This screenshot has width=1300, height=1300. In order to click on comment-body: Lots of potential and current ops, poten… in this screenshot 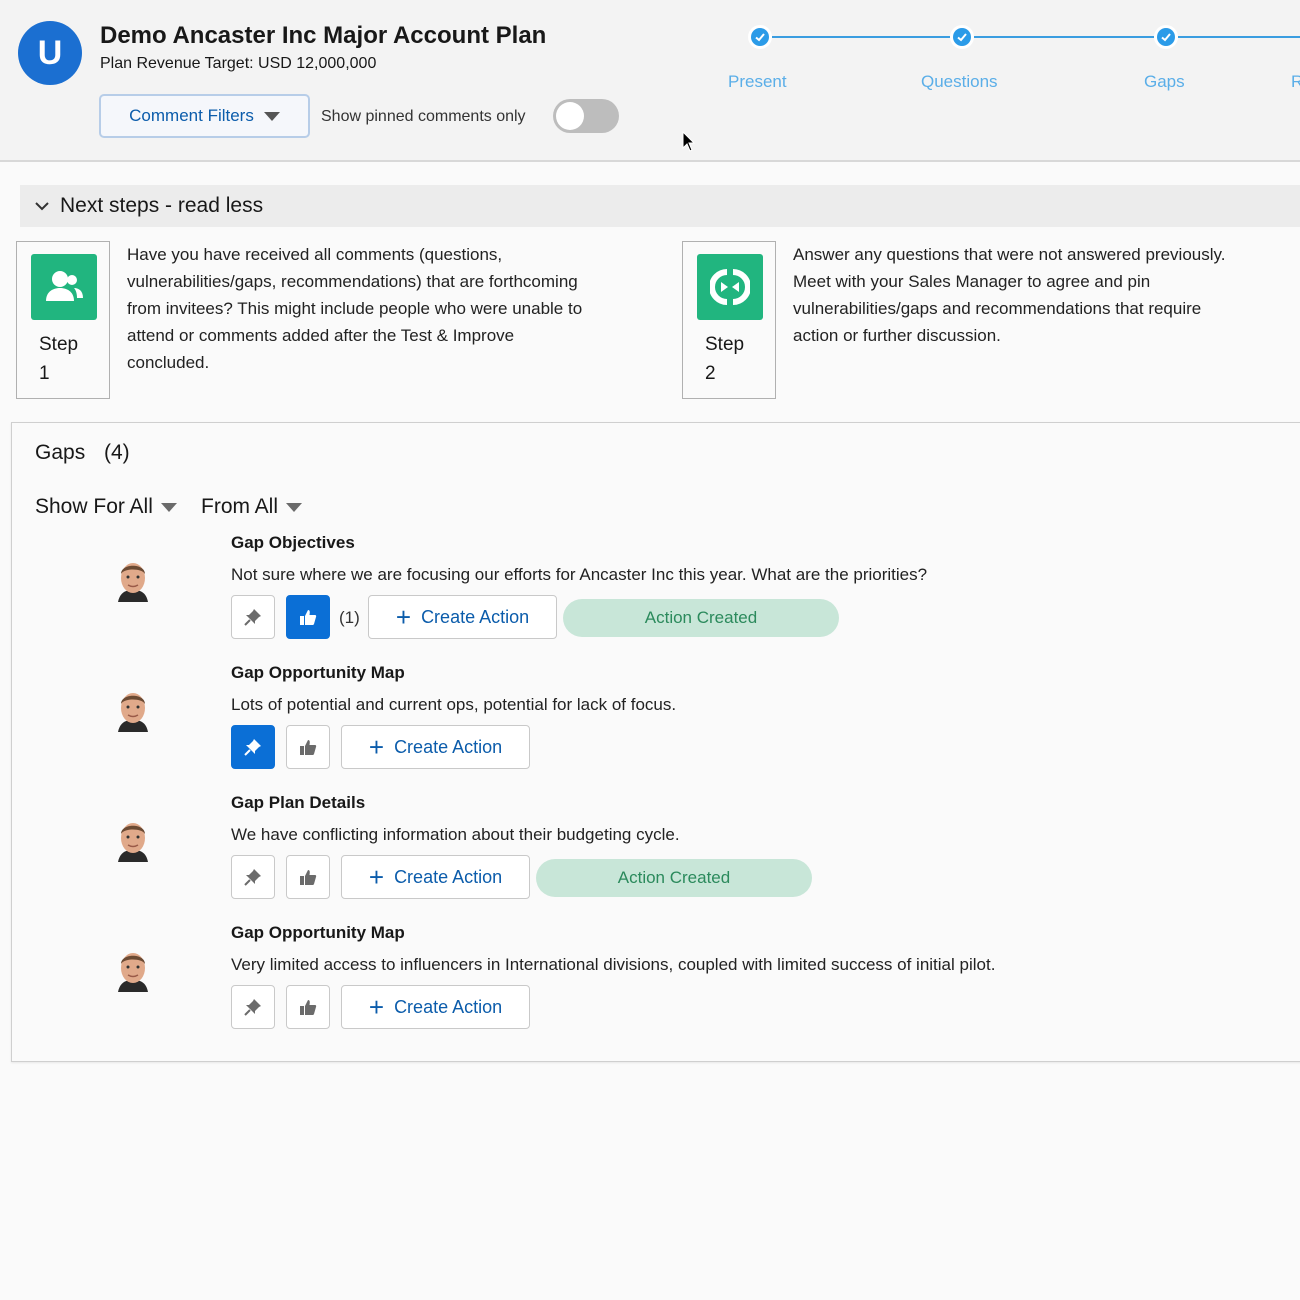, I will do `click(454, 704)`.